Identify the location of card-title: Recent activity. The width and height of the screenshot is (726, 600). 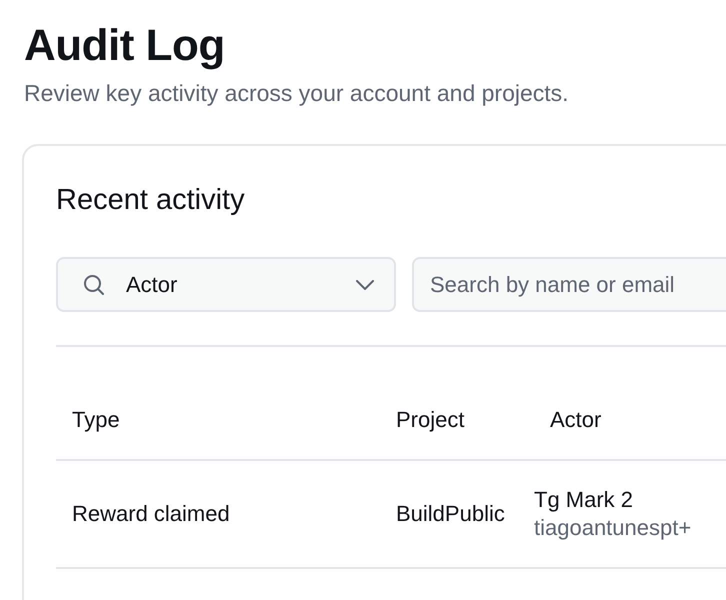
(151, 200).